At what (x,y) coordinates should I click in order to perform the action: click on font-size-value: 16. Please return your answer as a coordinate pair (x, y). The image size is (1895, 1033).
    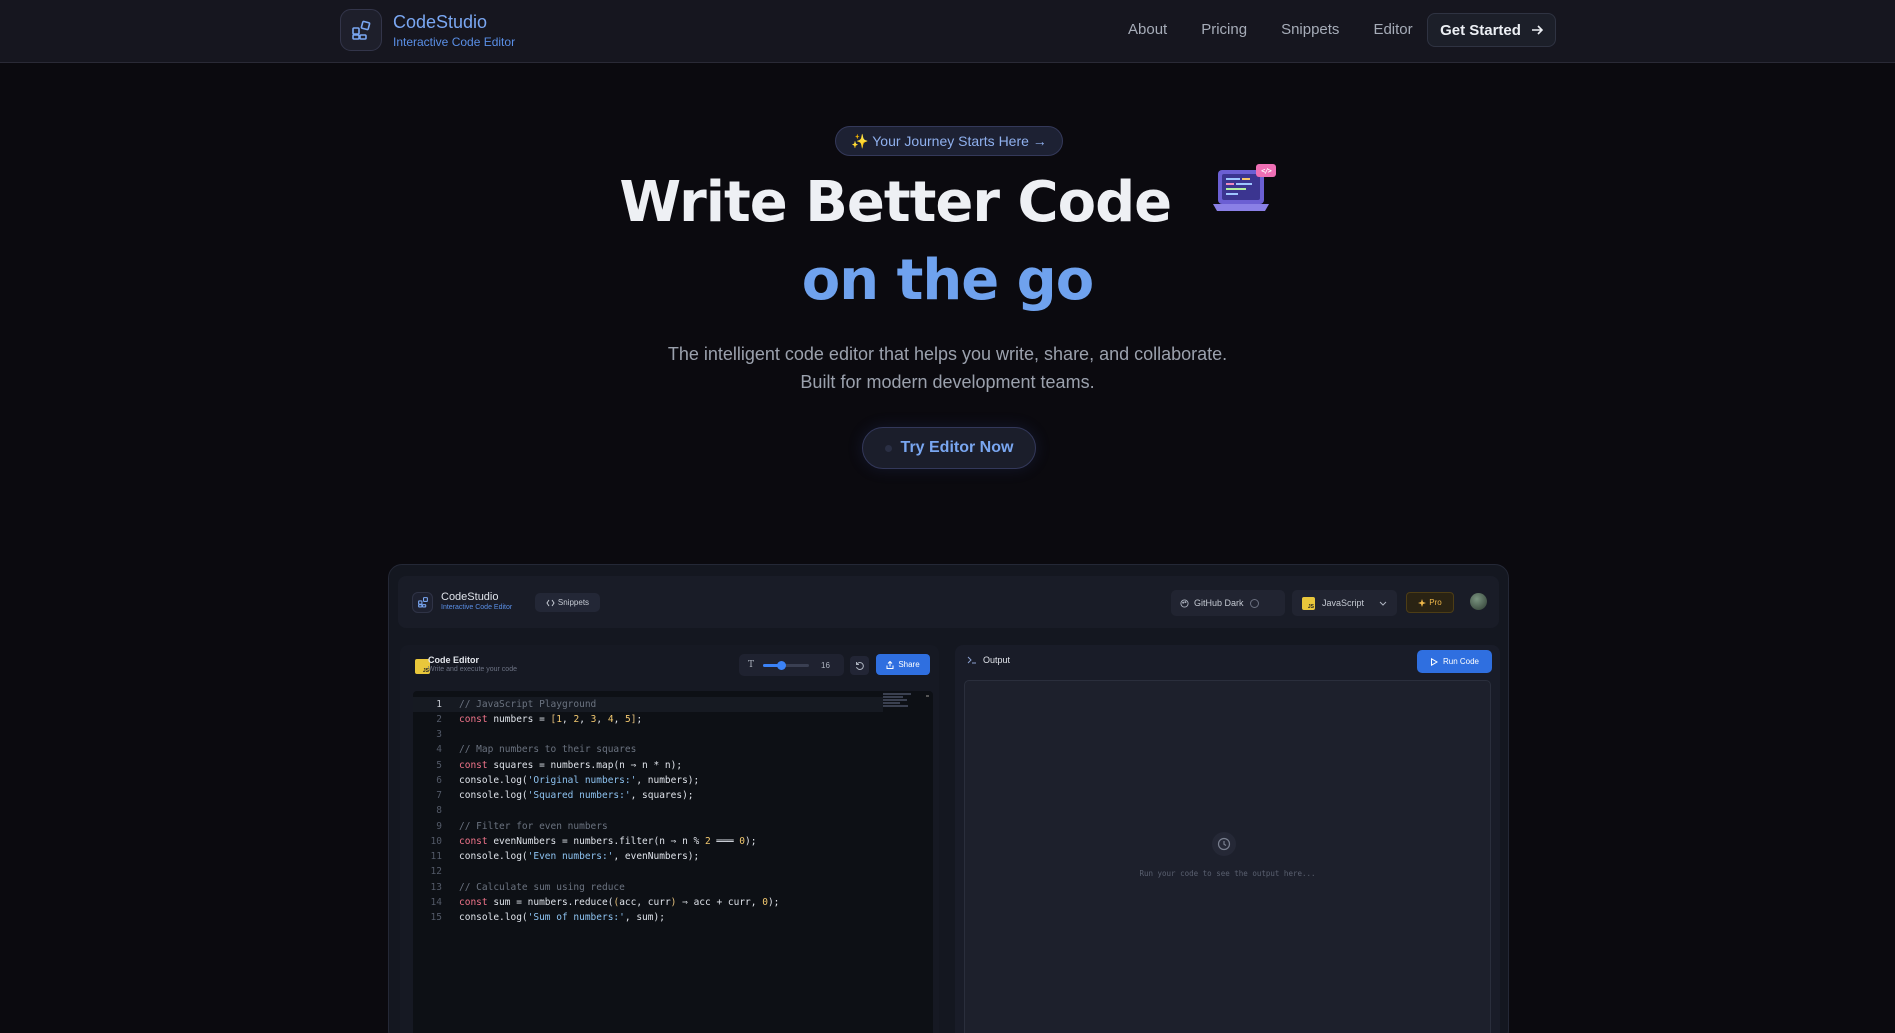
    Looking at the image, I should click on (825, 665).